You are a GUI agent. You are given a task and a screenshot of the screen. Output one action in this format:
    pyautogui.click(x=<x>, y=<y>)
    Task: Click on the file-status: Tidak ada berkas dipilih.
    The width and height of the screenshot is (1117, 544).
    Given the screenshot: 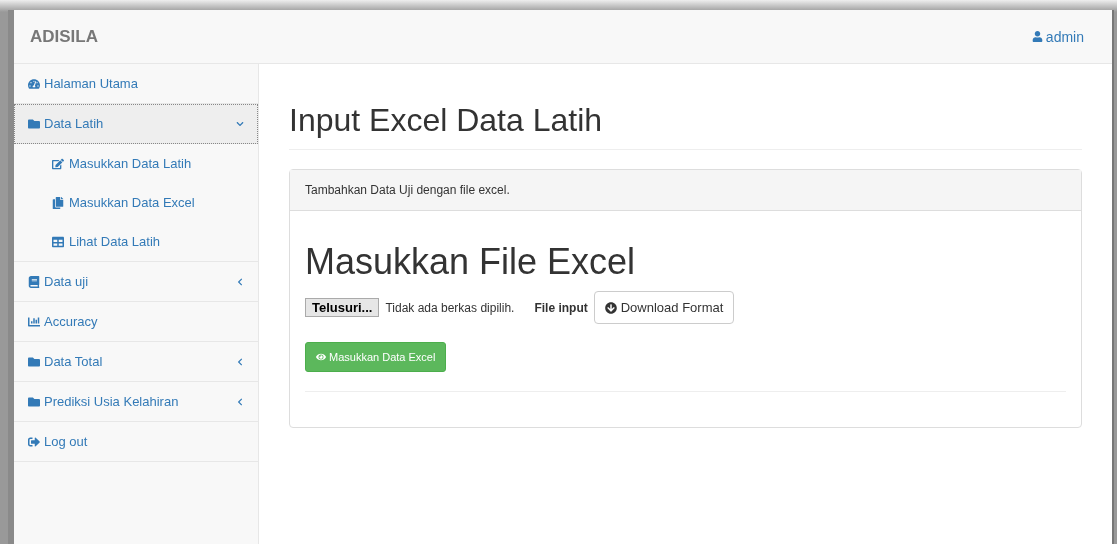 What is the action you would take?
    pyautogui.click(x=450, y=307)
    